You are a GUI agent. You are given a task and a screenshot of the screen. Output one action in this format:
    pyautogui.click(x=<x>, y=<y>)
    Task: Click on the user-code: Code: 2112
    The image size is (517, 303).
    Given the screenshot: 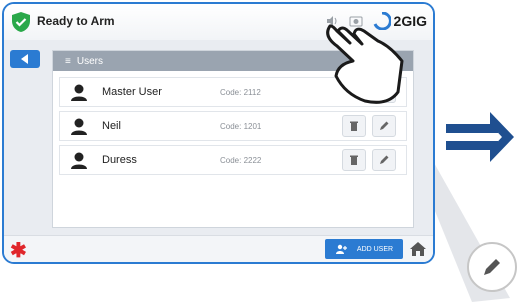 What is the action you would take?
    pyautogui.click(x=240, y=92)
    